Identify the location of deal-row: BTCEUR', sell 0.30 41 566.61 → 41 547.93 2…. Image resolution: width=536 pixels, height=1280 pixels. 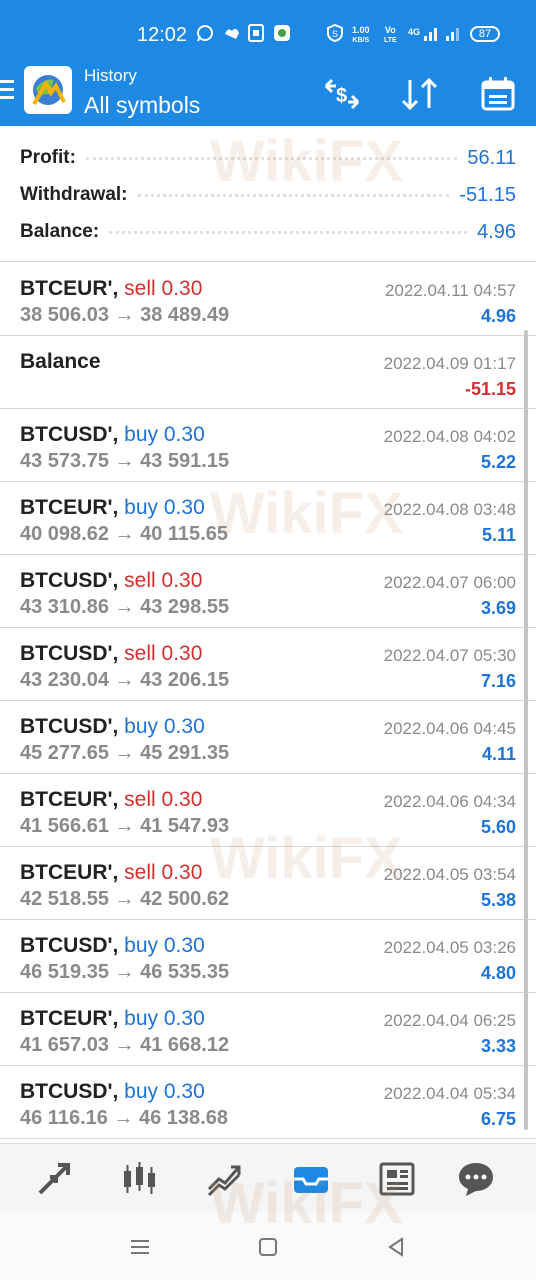
(268, 810).